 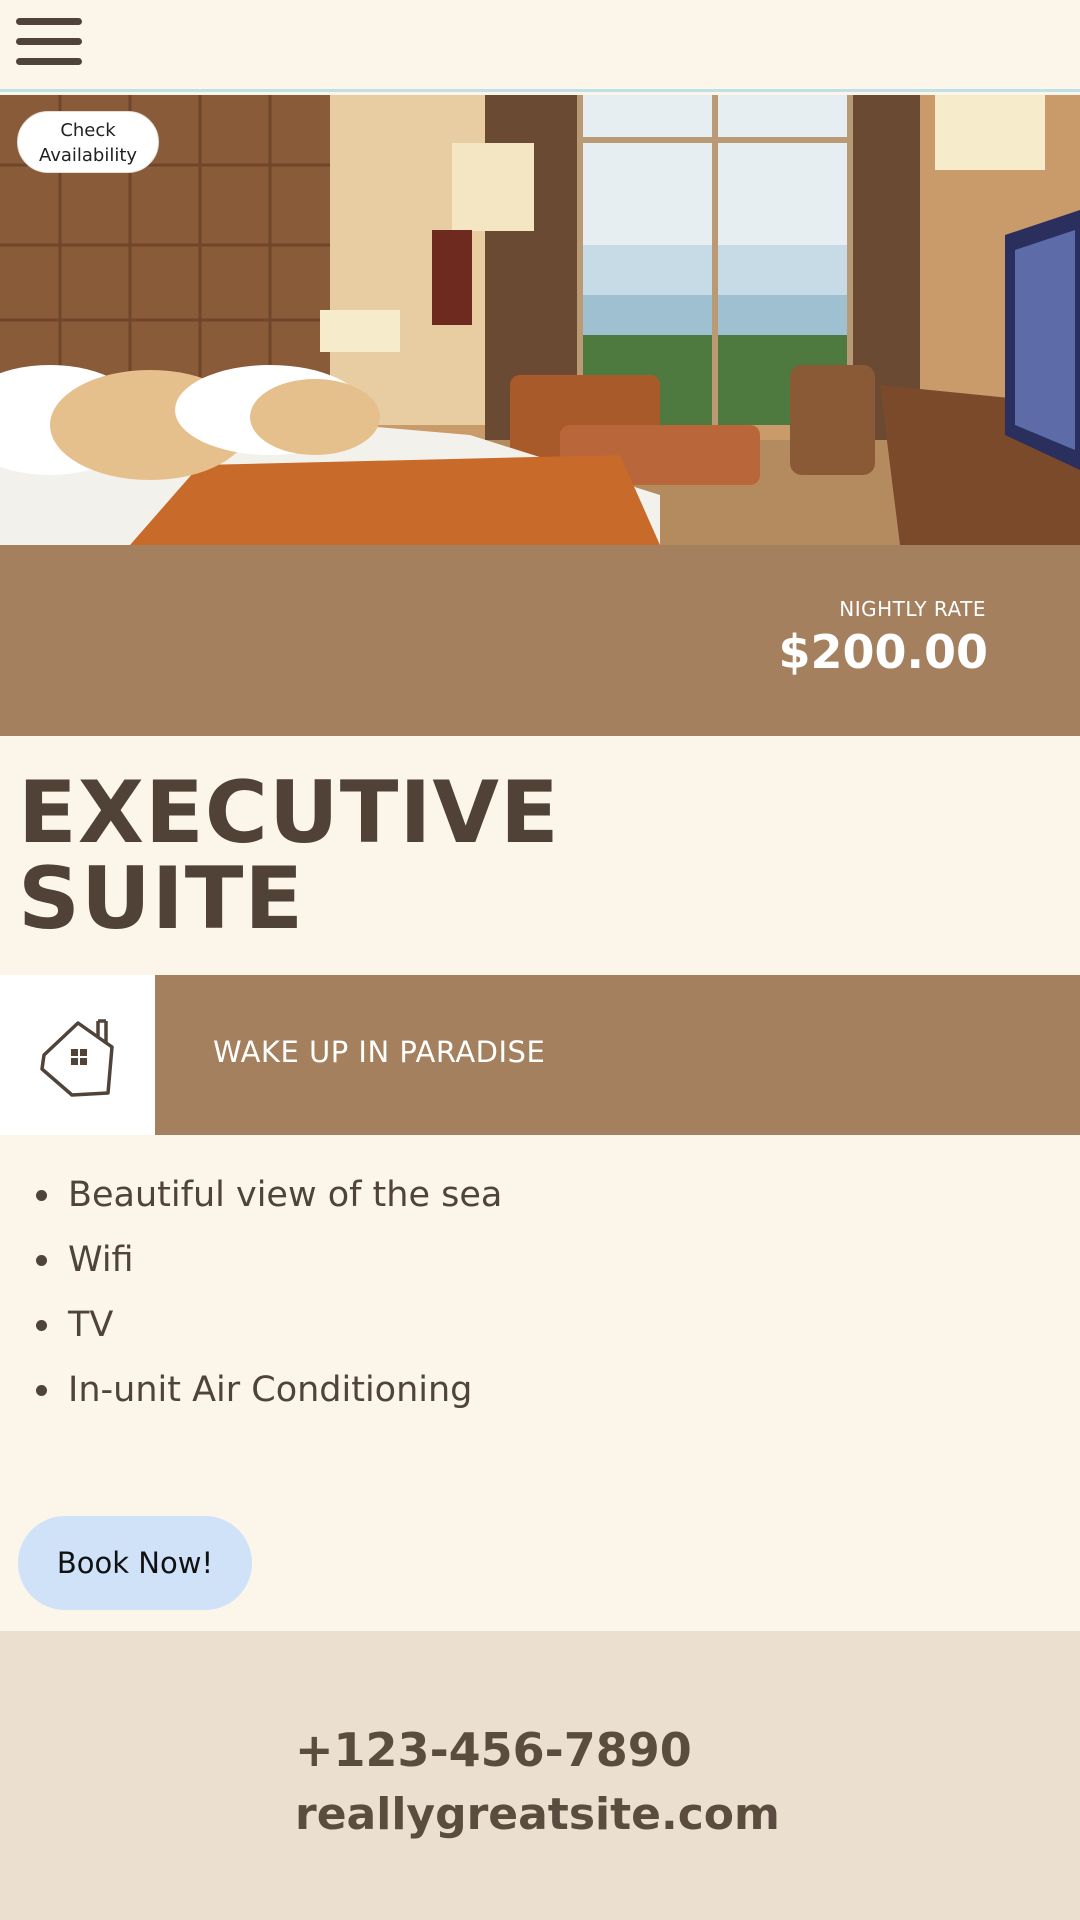 What do you see at coordinates (135, 1563) in the screenshot?
I see `book-now-button: Book Now!` at bounding box center [135, 1563].